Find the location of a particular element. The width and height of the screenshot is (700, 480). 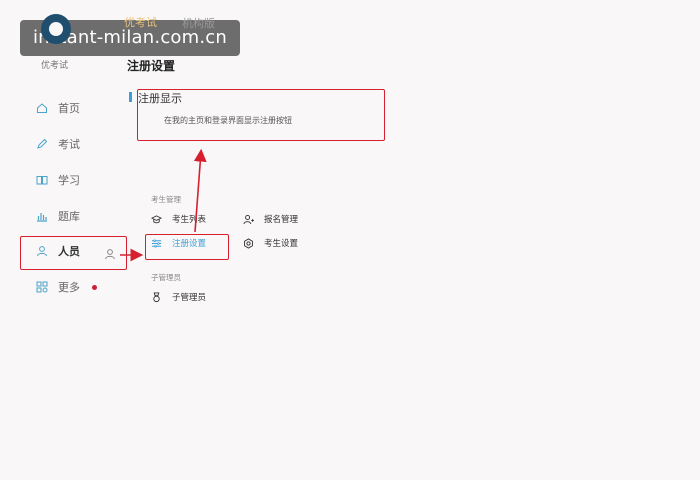

sidebar-item-label: 学习 is located at coordinates (69, 180).